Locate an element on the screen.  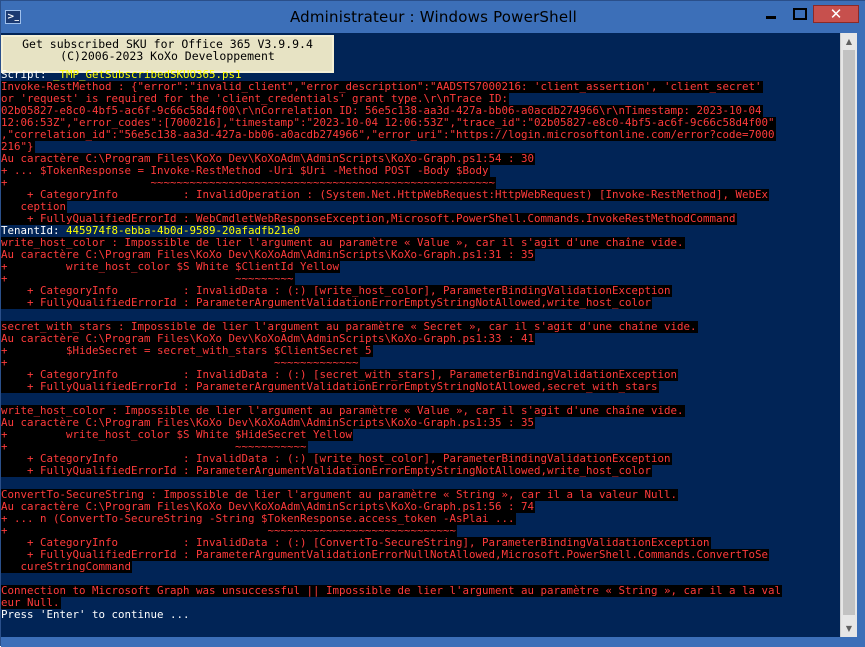
error-line: cureStringCommand is located at coordinates (420, 567).